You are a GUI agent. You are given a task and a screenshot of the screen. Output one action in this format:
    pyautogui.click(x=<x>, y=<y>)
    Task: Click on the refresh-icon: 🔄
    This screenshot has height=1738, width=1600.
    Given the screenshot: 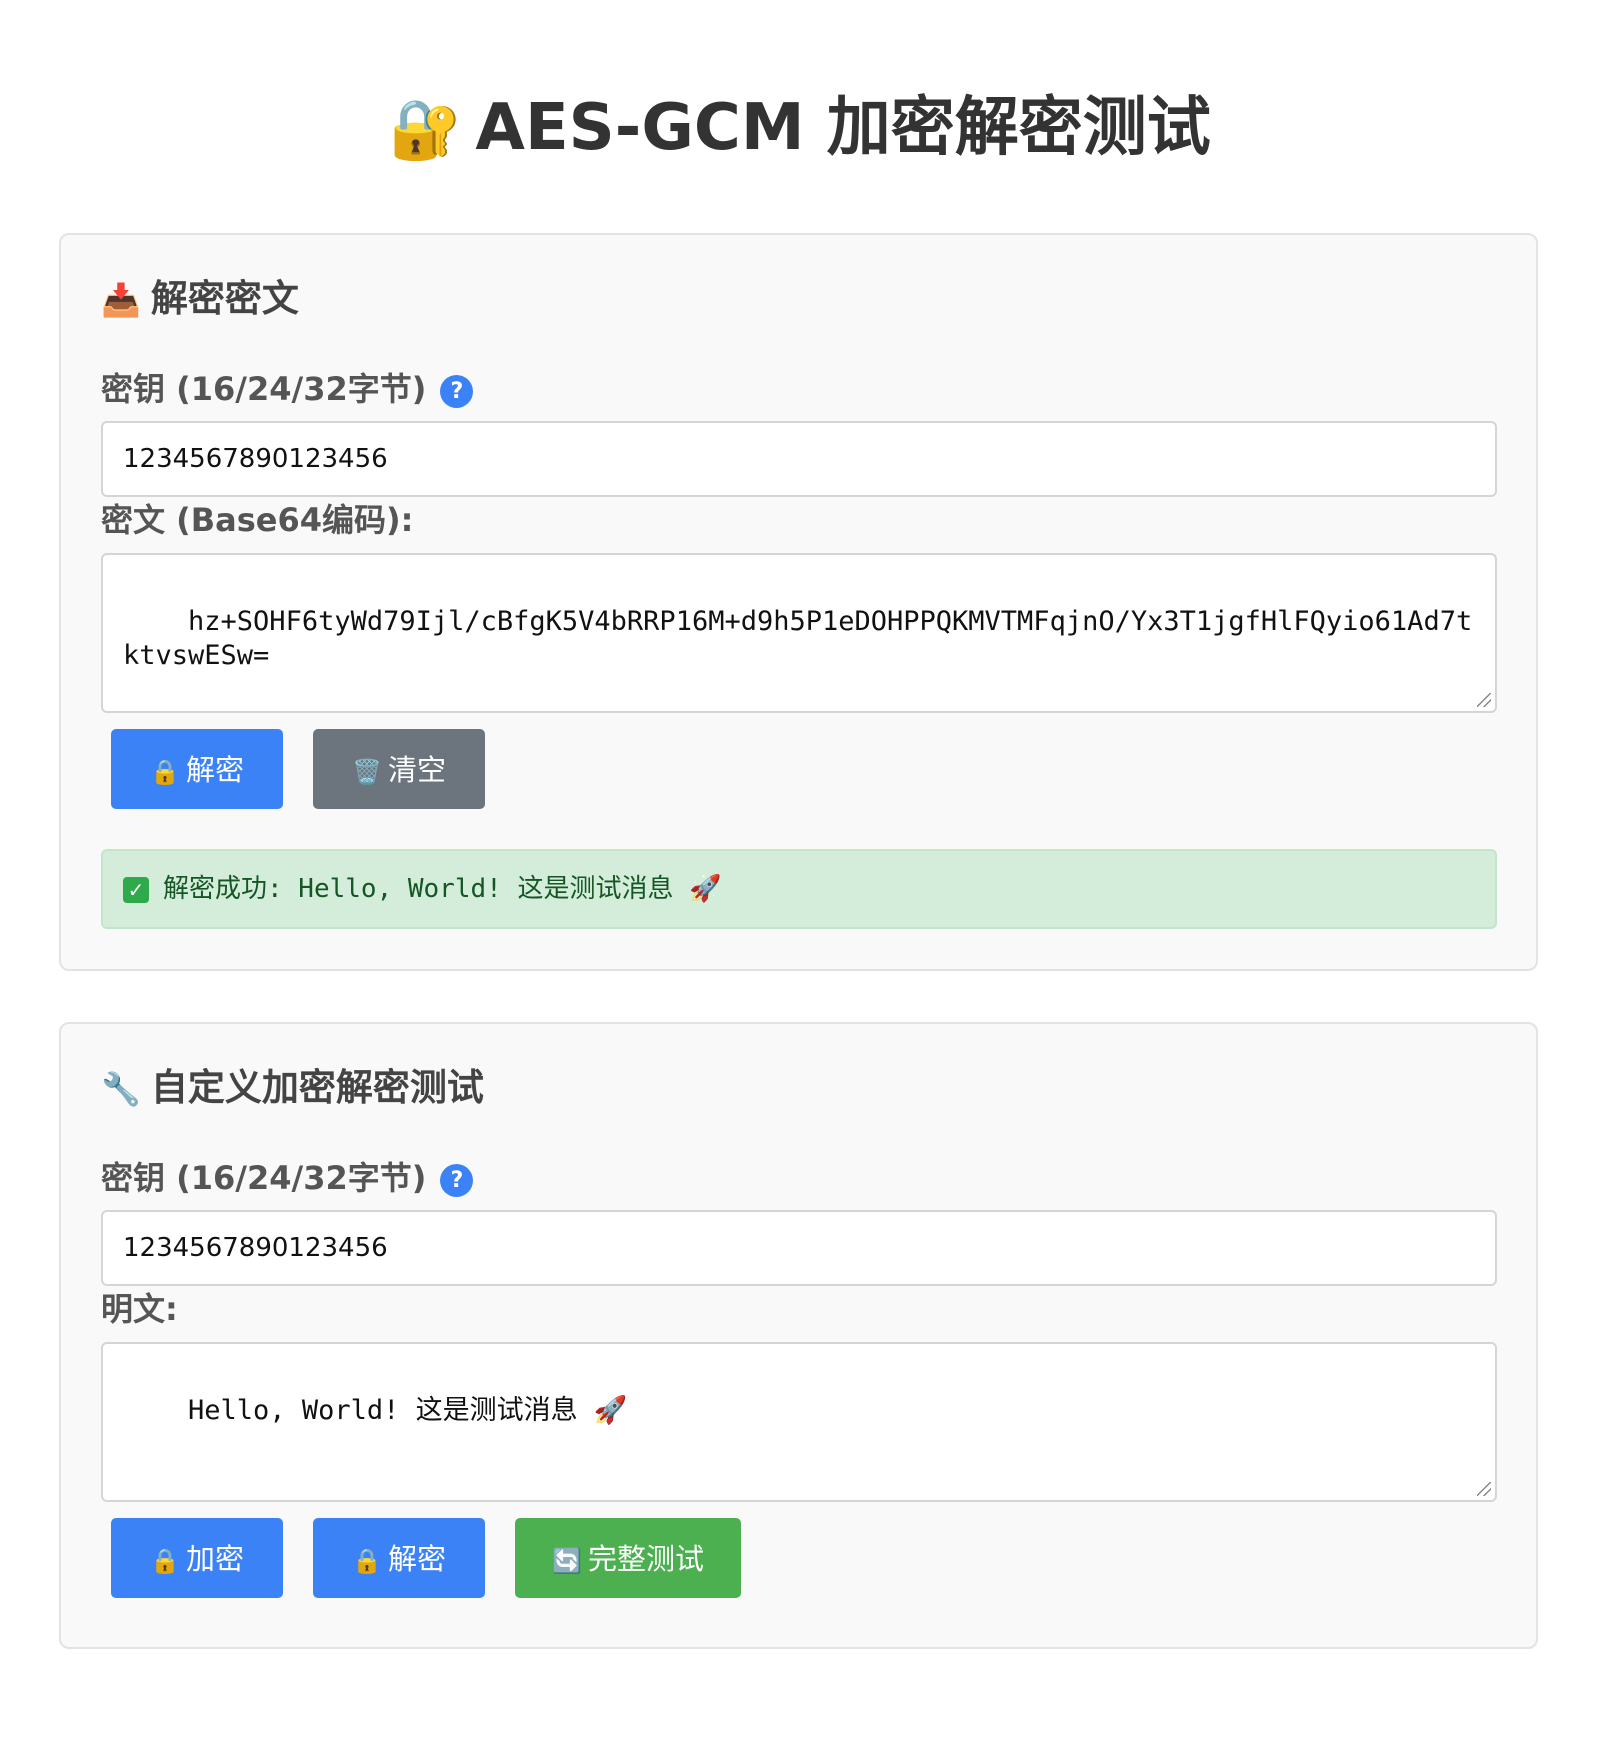 What is the action you would take?
    pyautogui.click(x=567, y=1561)
    